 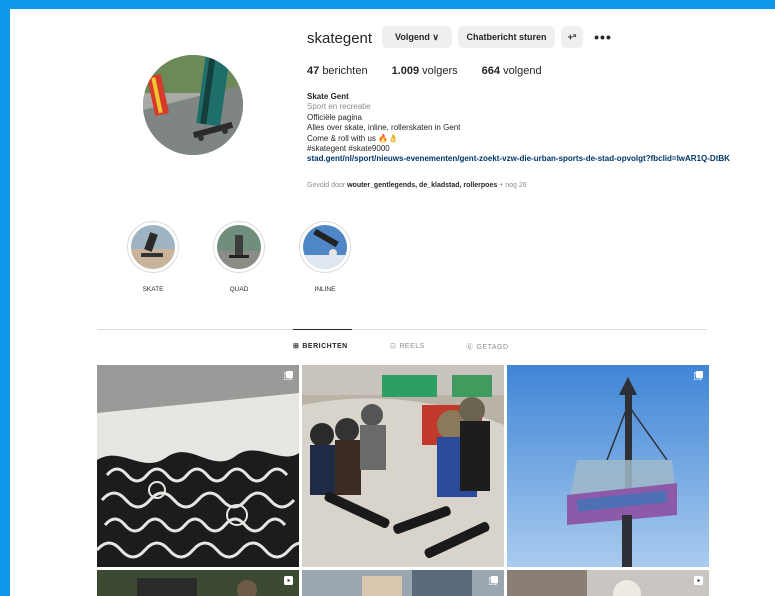 I want to click on highlight-label: INLINE, so click(x=325, y=289).